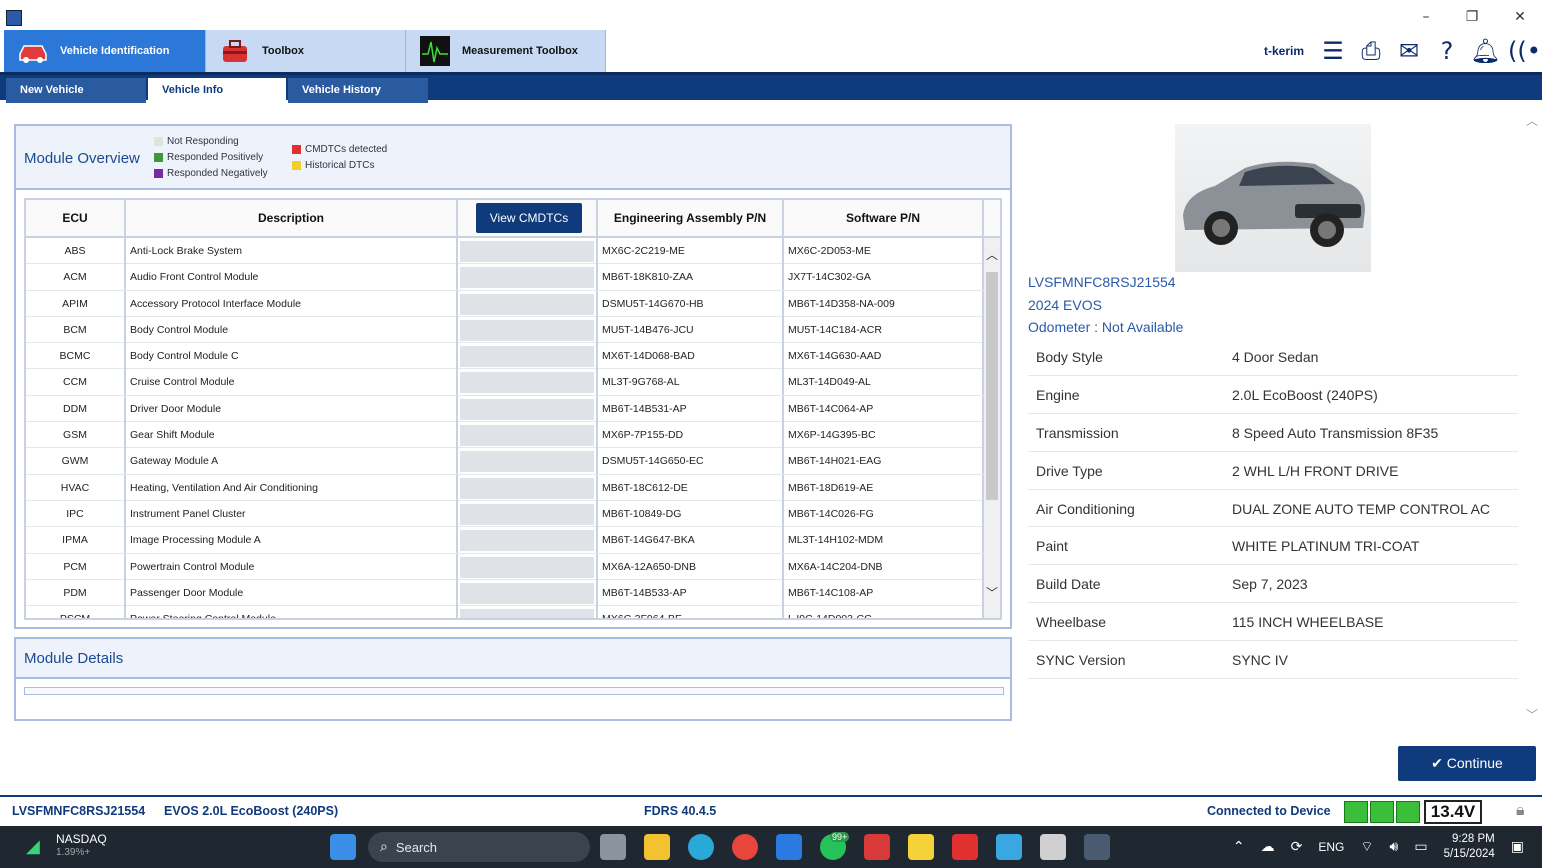 The width and height of the screenshot is (1542, 868). I want to click on restore-button: ❐, so click(1472, 17).